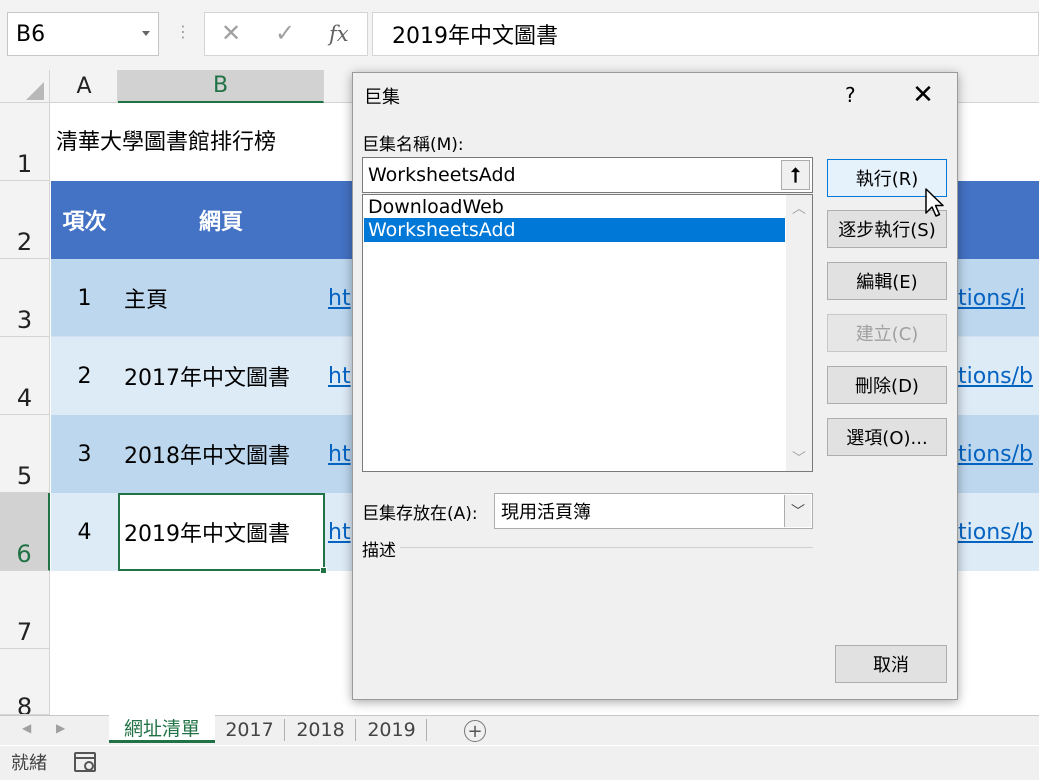 The image size is (1039, 780). I want to click on scroll-down-icon: ﹀, so click(799, 458).